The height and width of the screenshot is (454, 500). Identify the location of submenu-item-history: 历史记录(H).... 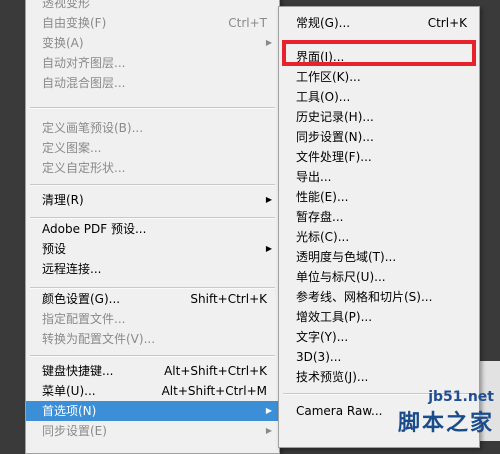
(379, 117).